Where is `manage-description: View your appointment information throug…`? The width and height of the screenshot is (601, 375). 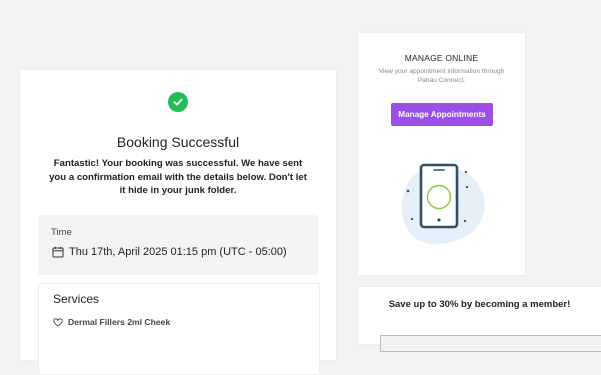
manage-description: View your appointment information throug… is located at coordinates (441, 76).